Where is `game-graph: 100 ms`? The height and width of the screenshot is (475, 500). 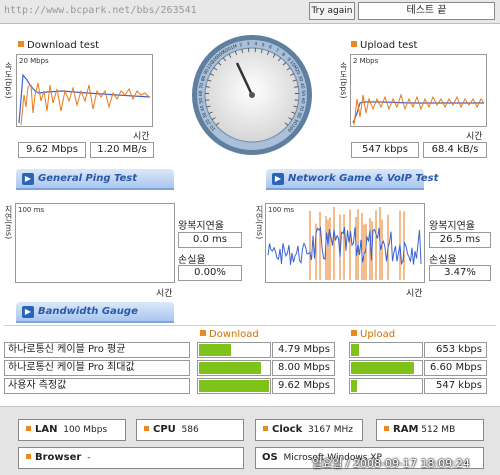
game-graph: 100 ms is located at coordinates (345, 243).